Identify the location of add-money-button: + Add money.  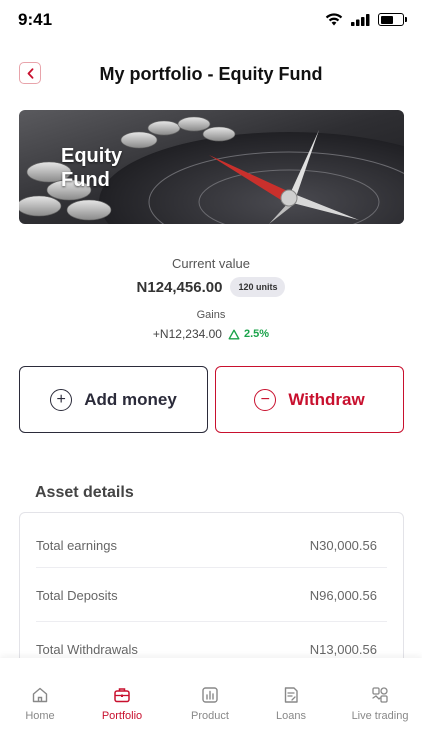
(113, 399).